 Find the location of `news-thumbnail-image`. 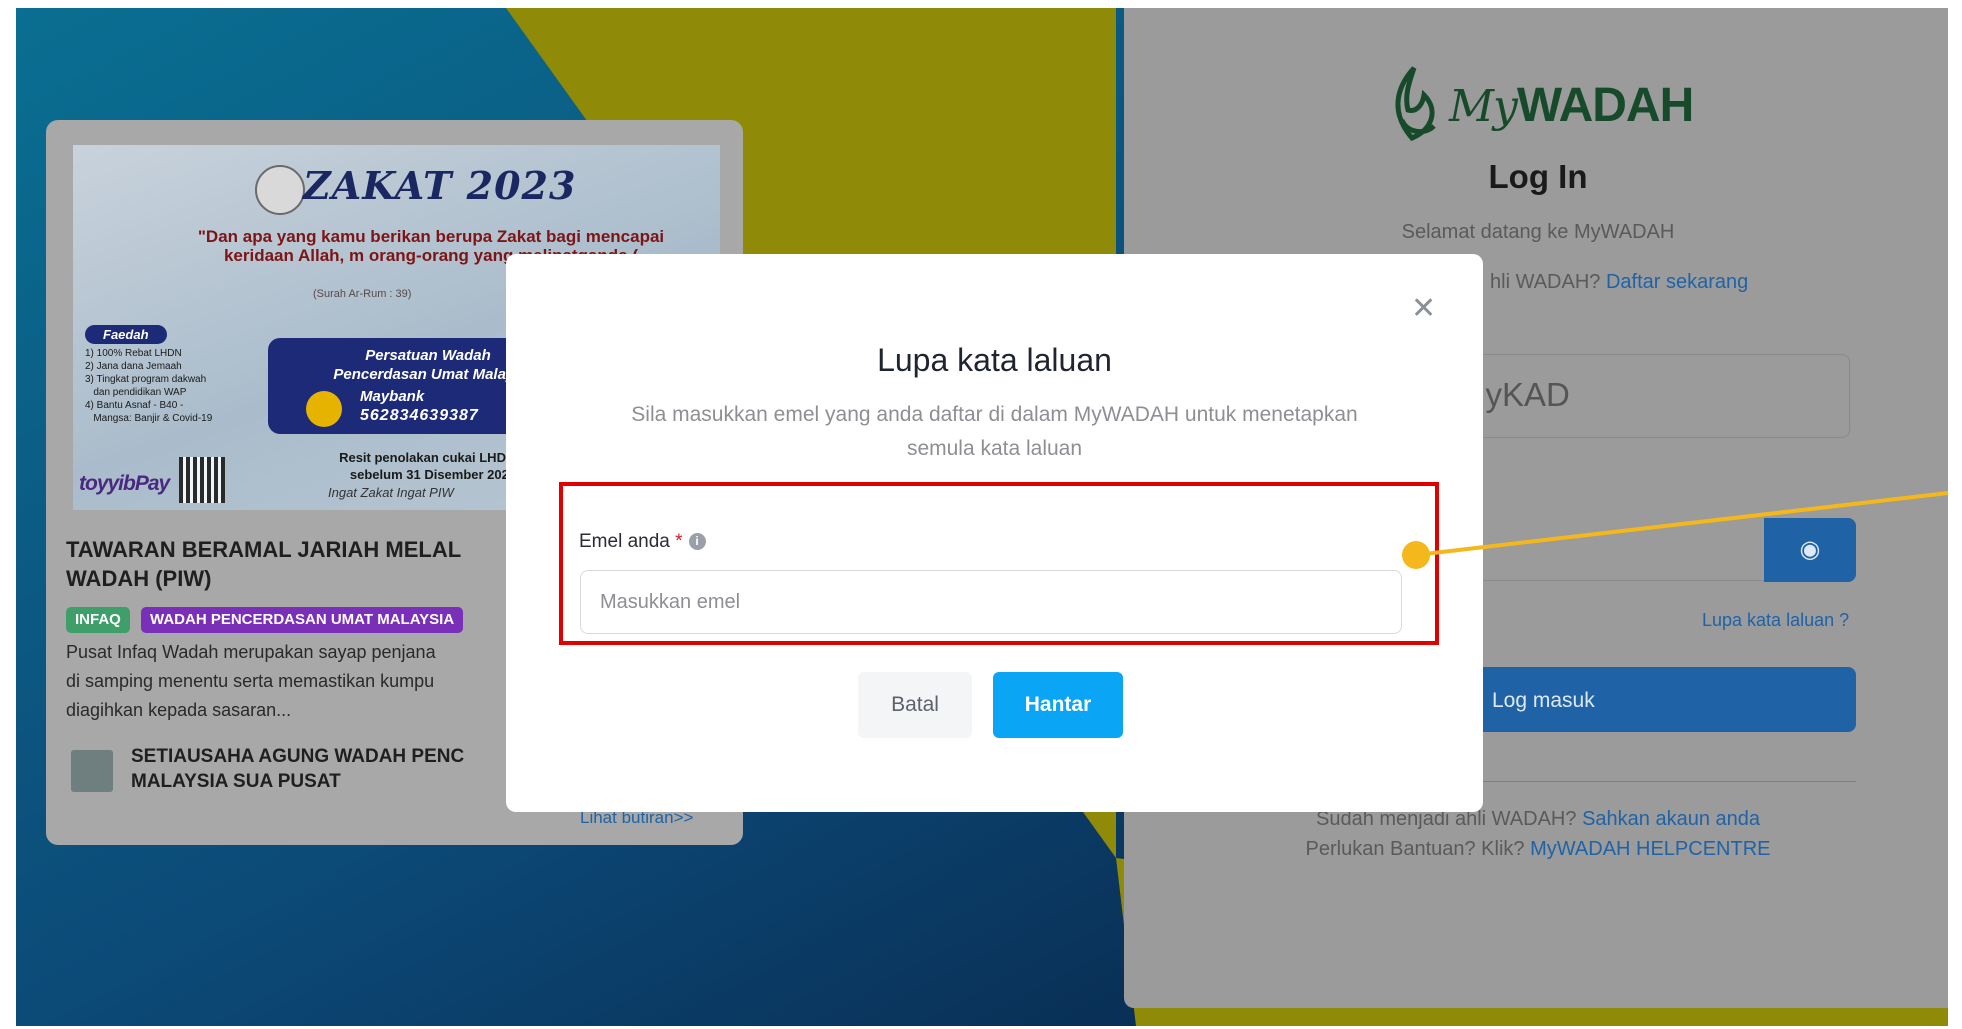

news-thumbnail-image is located at coordinates (92, 771).